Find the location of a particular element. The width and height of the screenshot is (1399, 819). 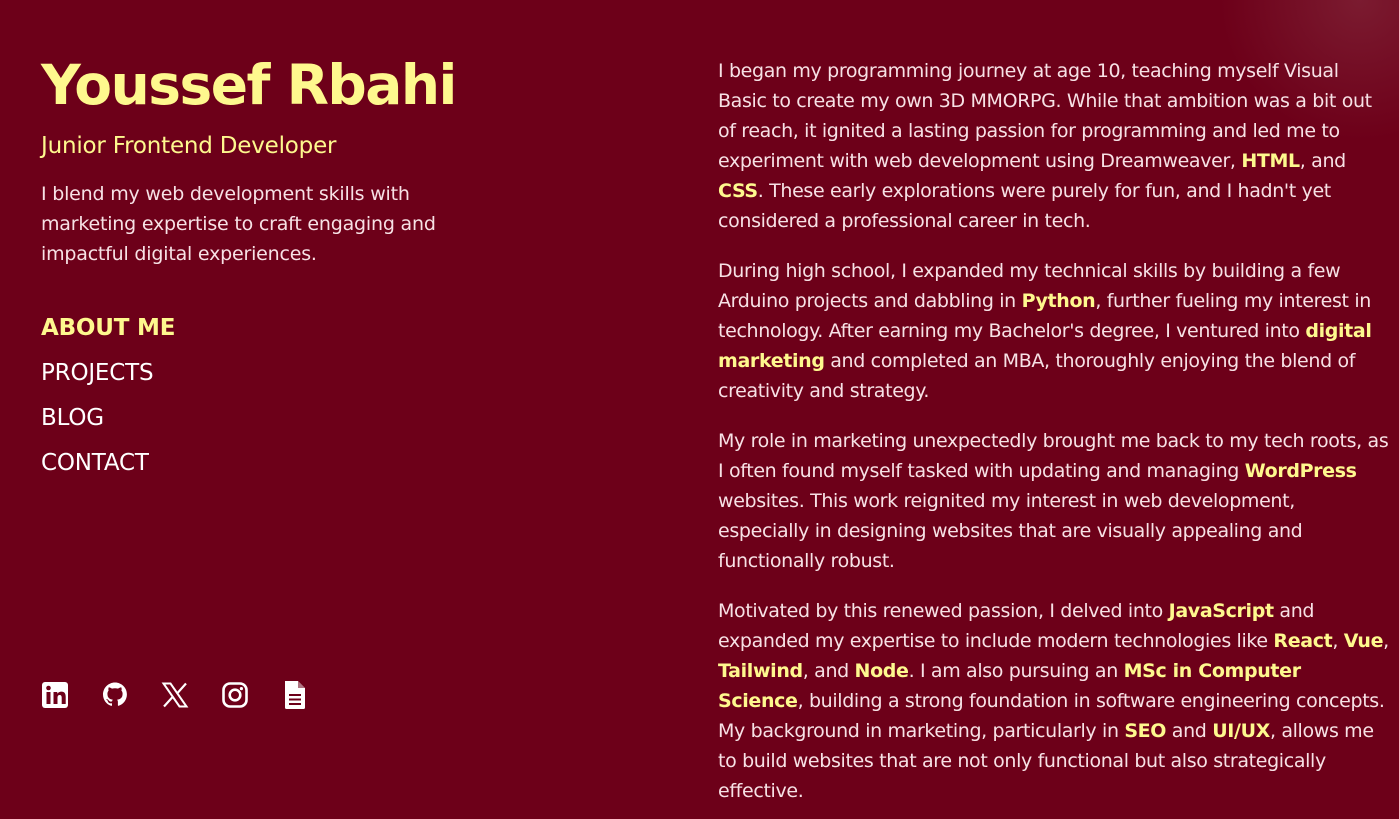

instagram-icon is located at coordinates (235, 695).